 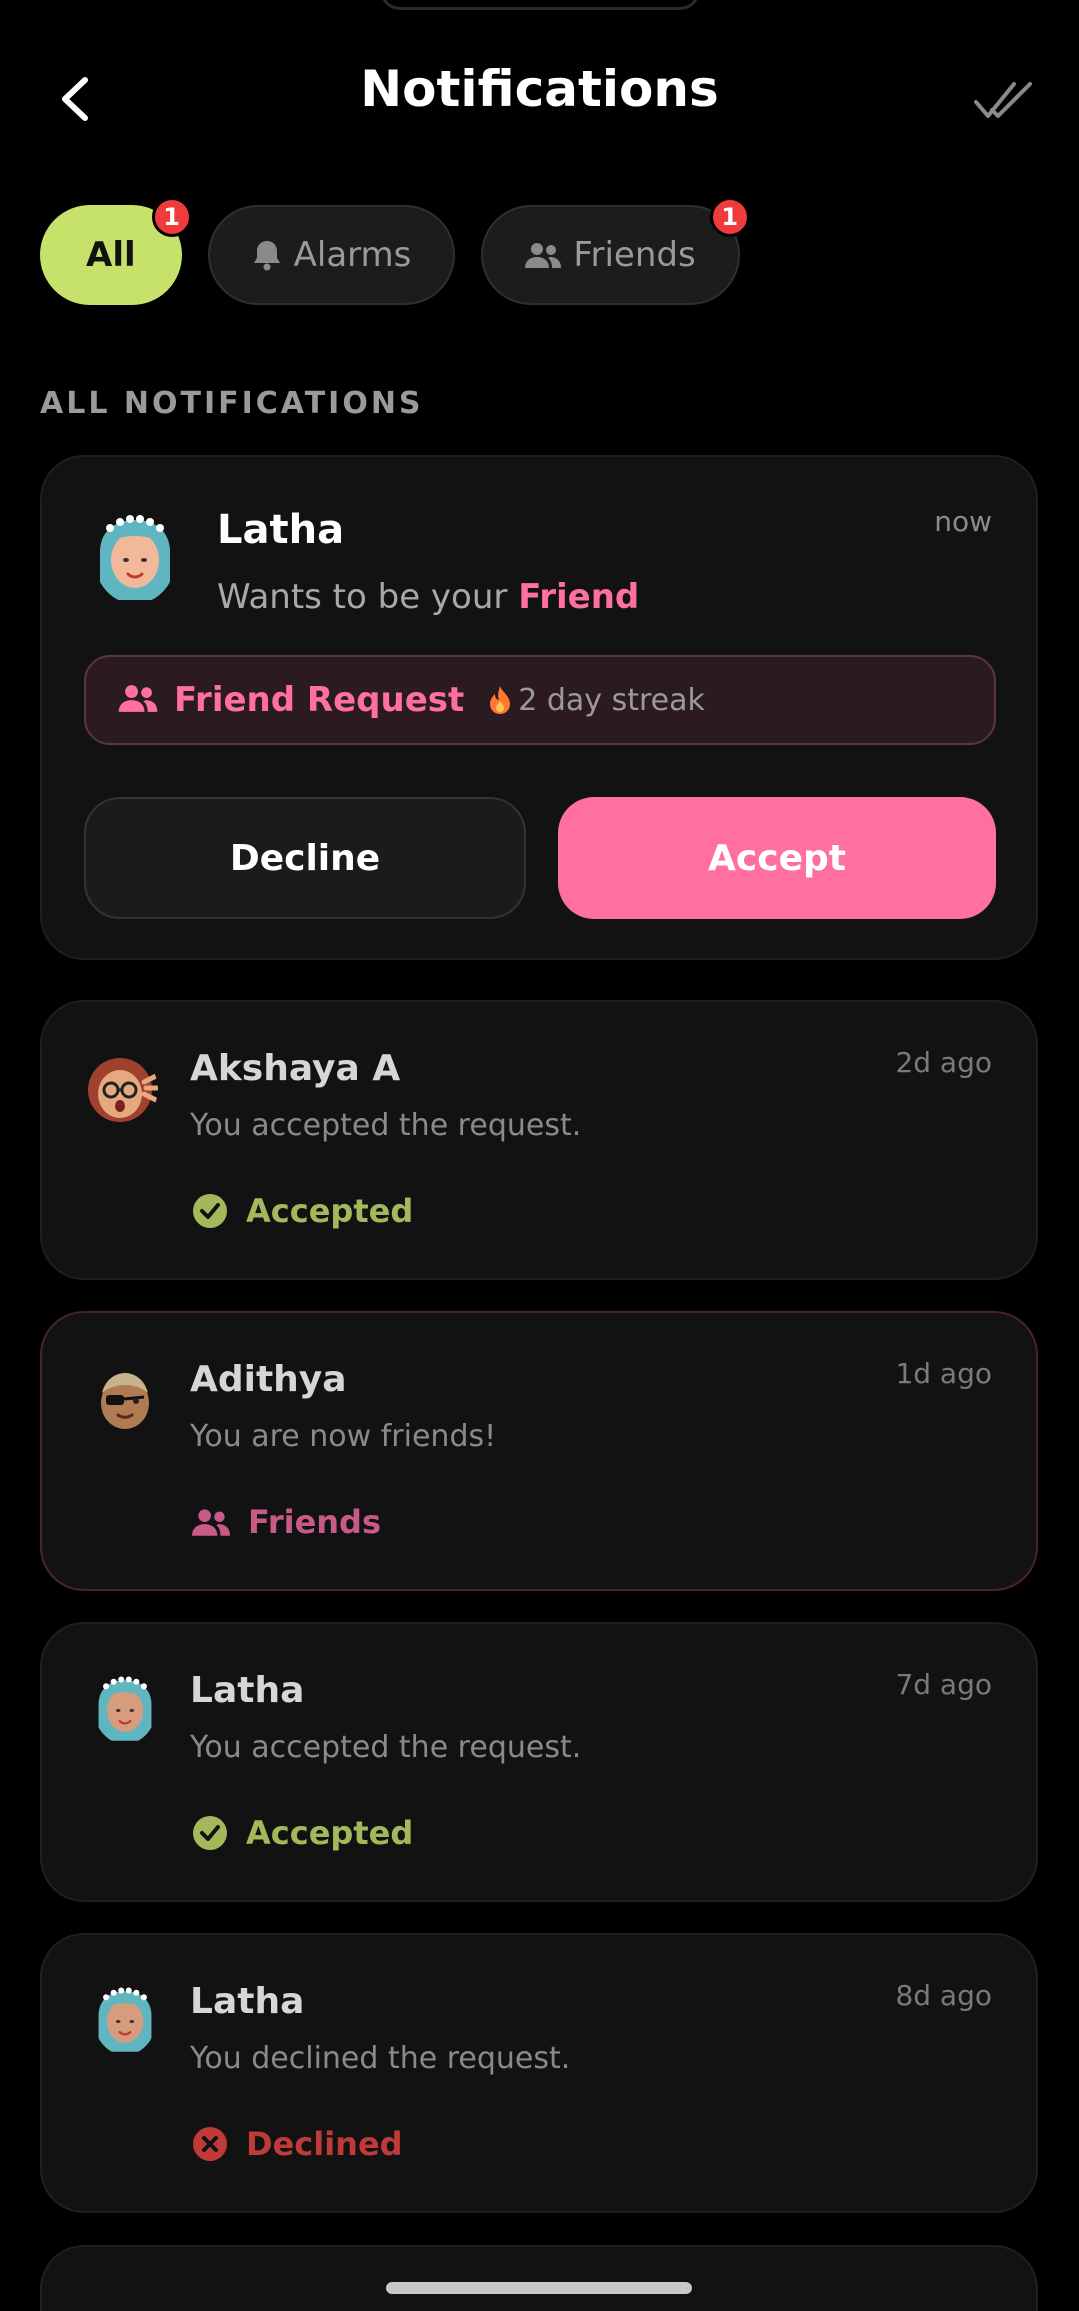 What do you see at coordinates (539, 2288) in the screenshot?
I see `home-indicator` at bounding box center [539, 2288].